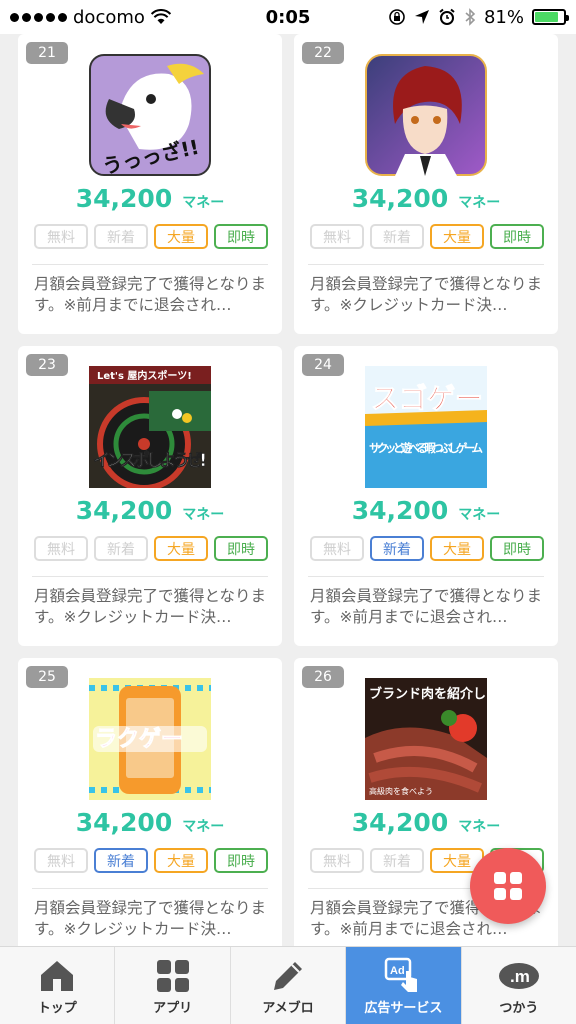 The image size is (576, 1024). Describe the element at coordinates (421, 17) in the screenshot. I see `location-icon` at that location.